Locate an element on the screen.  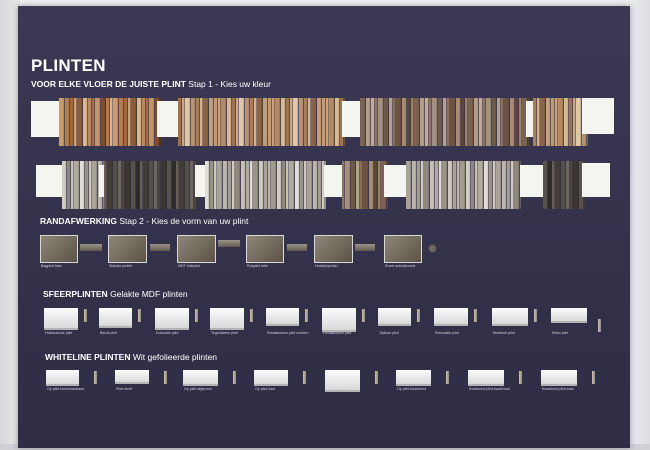
left-wall is located at coordinates (10, 225).